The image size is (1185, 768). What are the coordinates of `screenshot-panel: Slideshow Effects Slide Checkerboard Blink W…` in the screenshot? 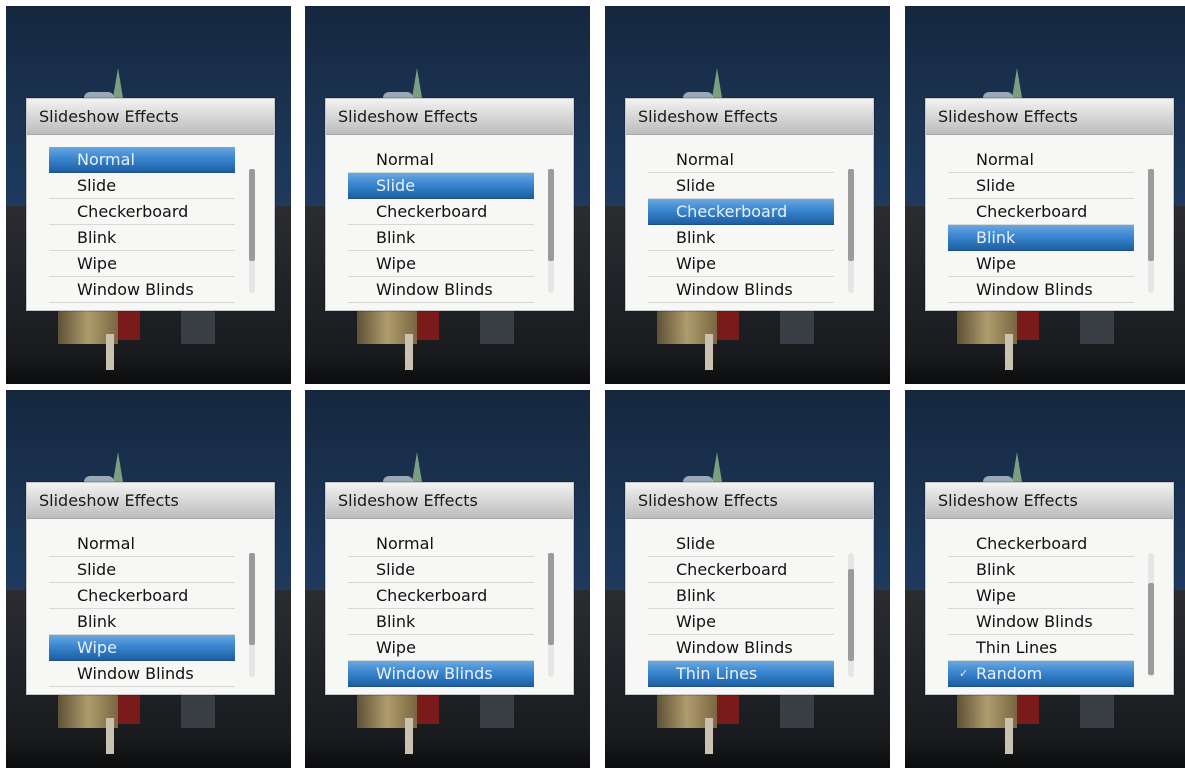 It's located at (747, 579).